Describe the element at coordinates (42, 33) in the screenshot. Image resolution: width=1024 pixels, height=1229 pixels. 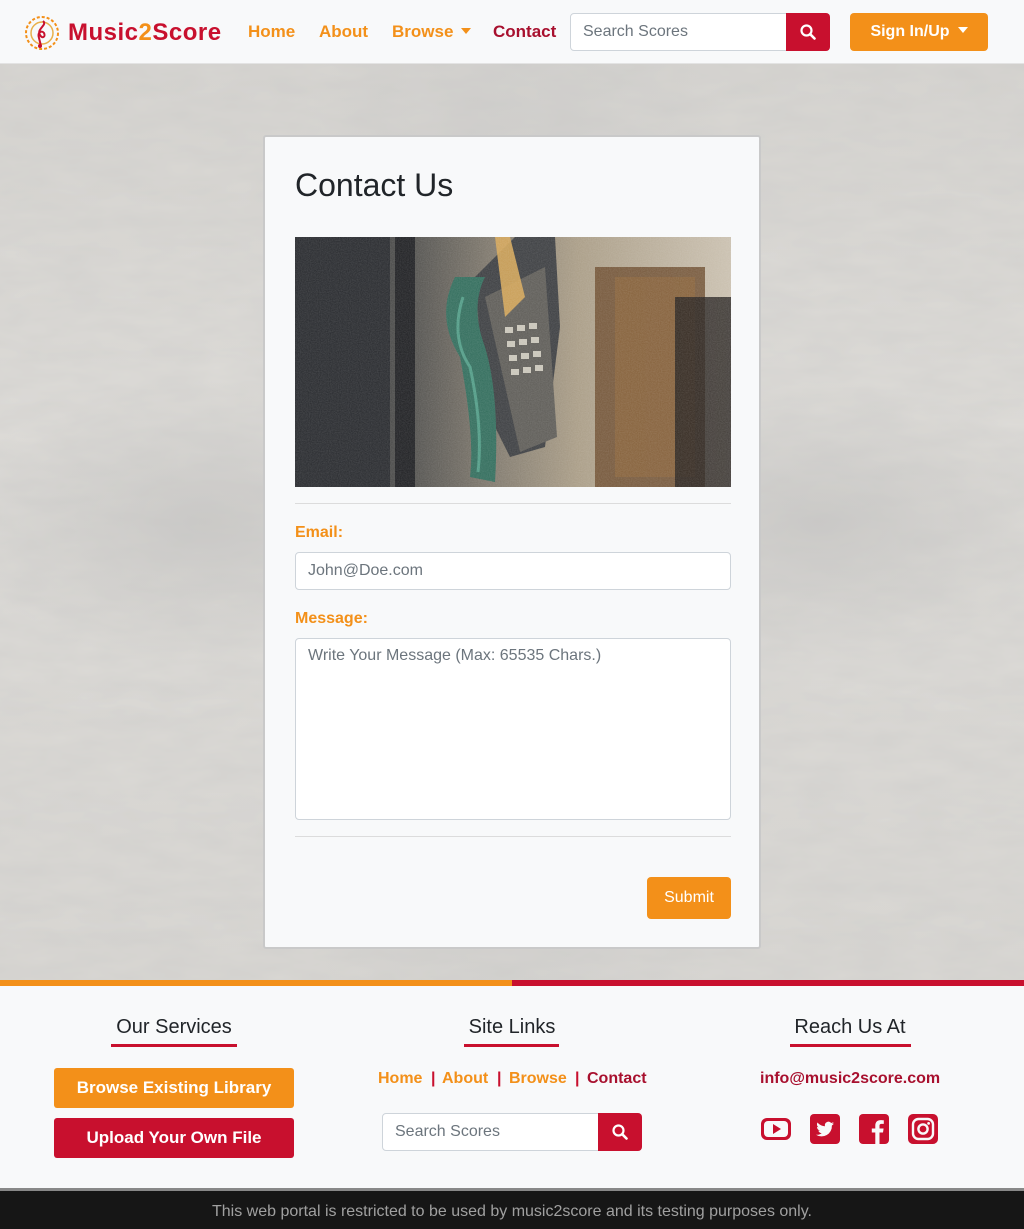
I see `music-logo-icon` at that location.